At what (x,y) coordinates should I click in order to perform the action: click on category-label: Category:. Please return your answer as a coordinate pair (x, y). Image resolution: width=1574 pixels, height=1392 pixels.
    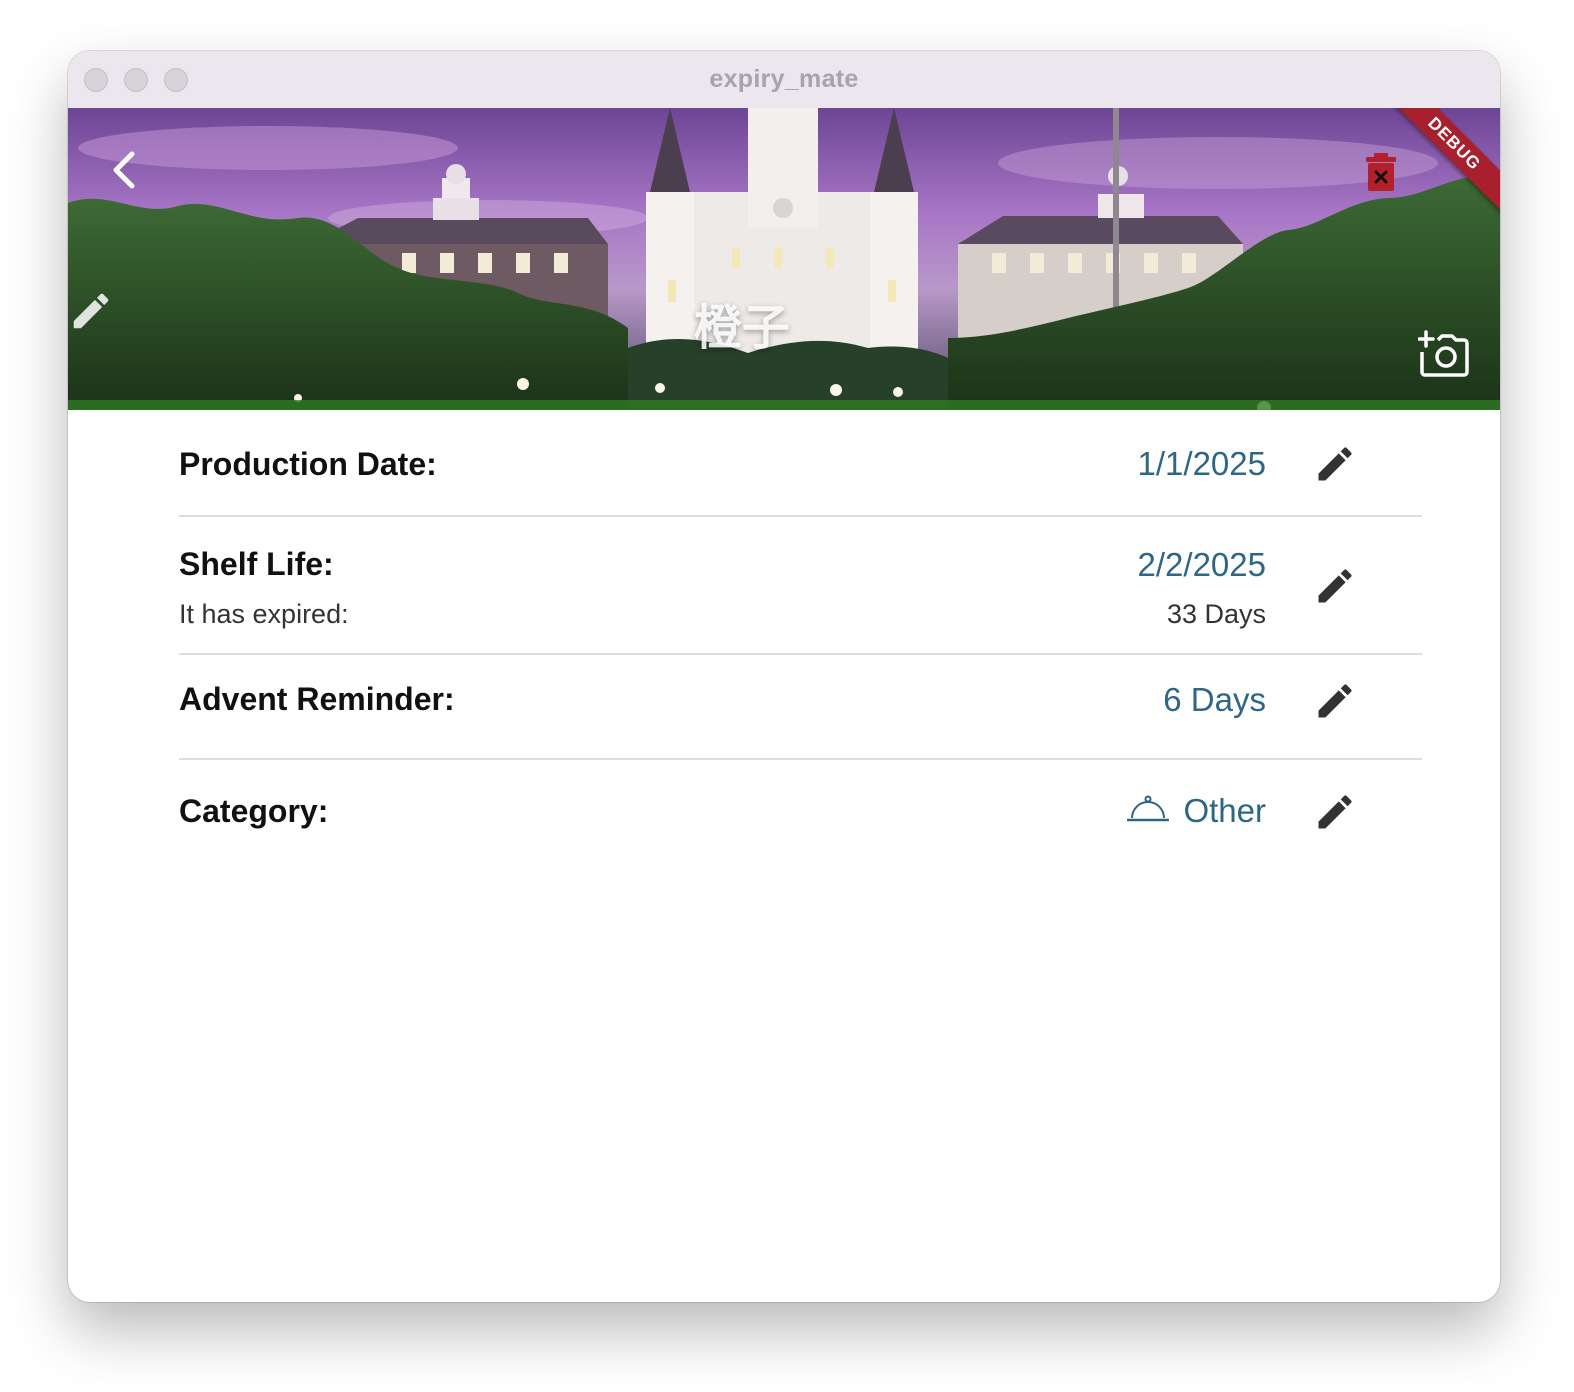
    Looking at the image, I should click on (254, 811).